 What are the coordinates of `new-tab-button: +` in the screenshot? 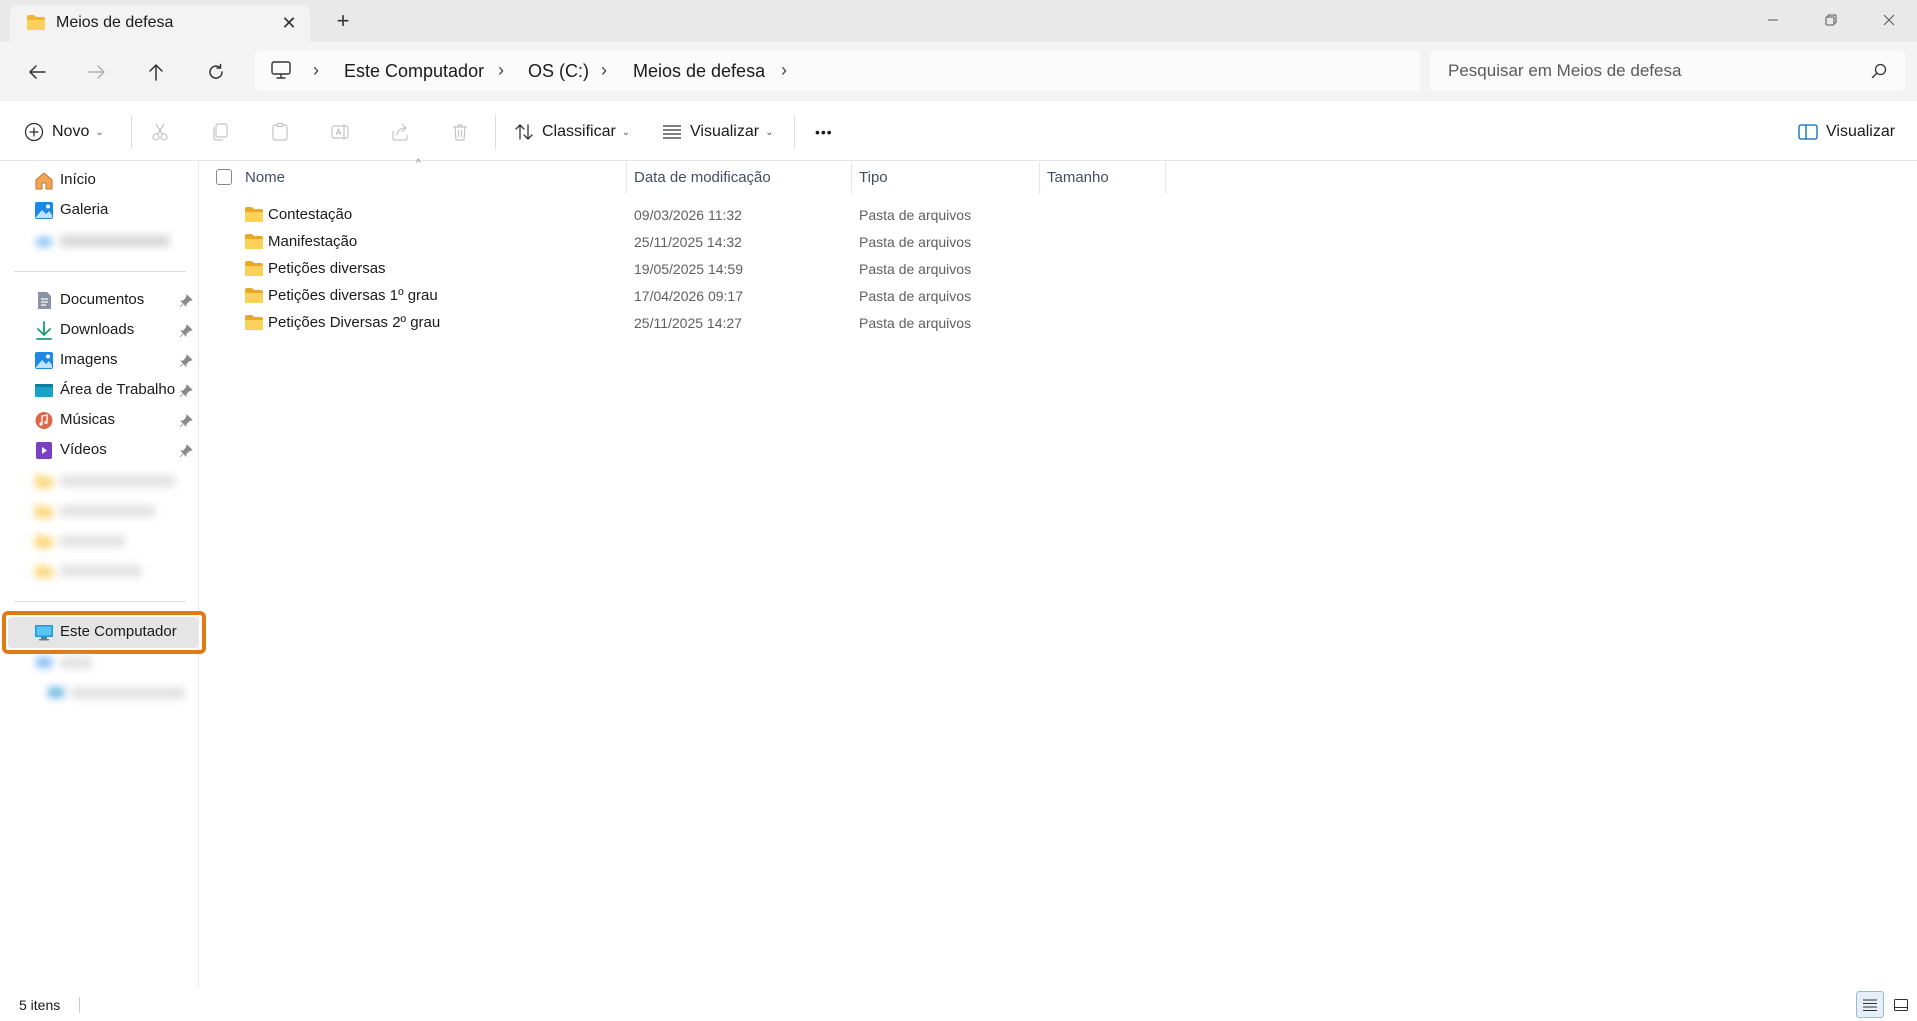 It's located at (343, 21).